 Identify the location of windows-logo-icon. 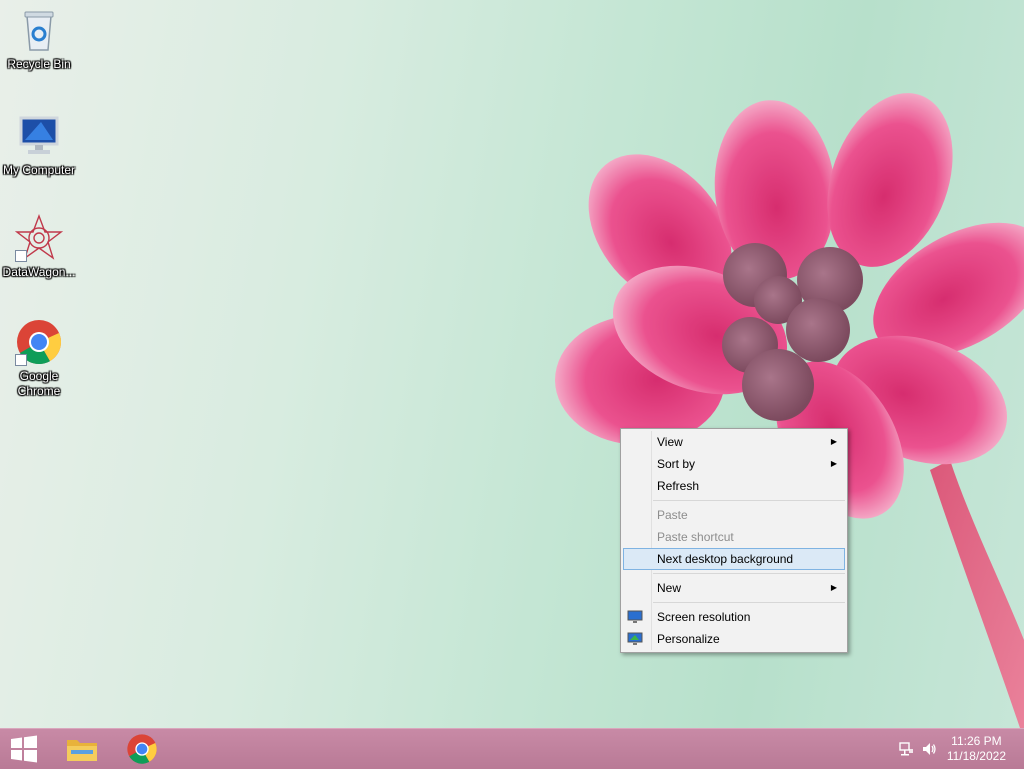
(24, 749).